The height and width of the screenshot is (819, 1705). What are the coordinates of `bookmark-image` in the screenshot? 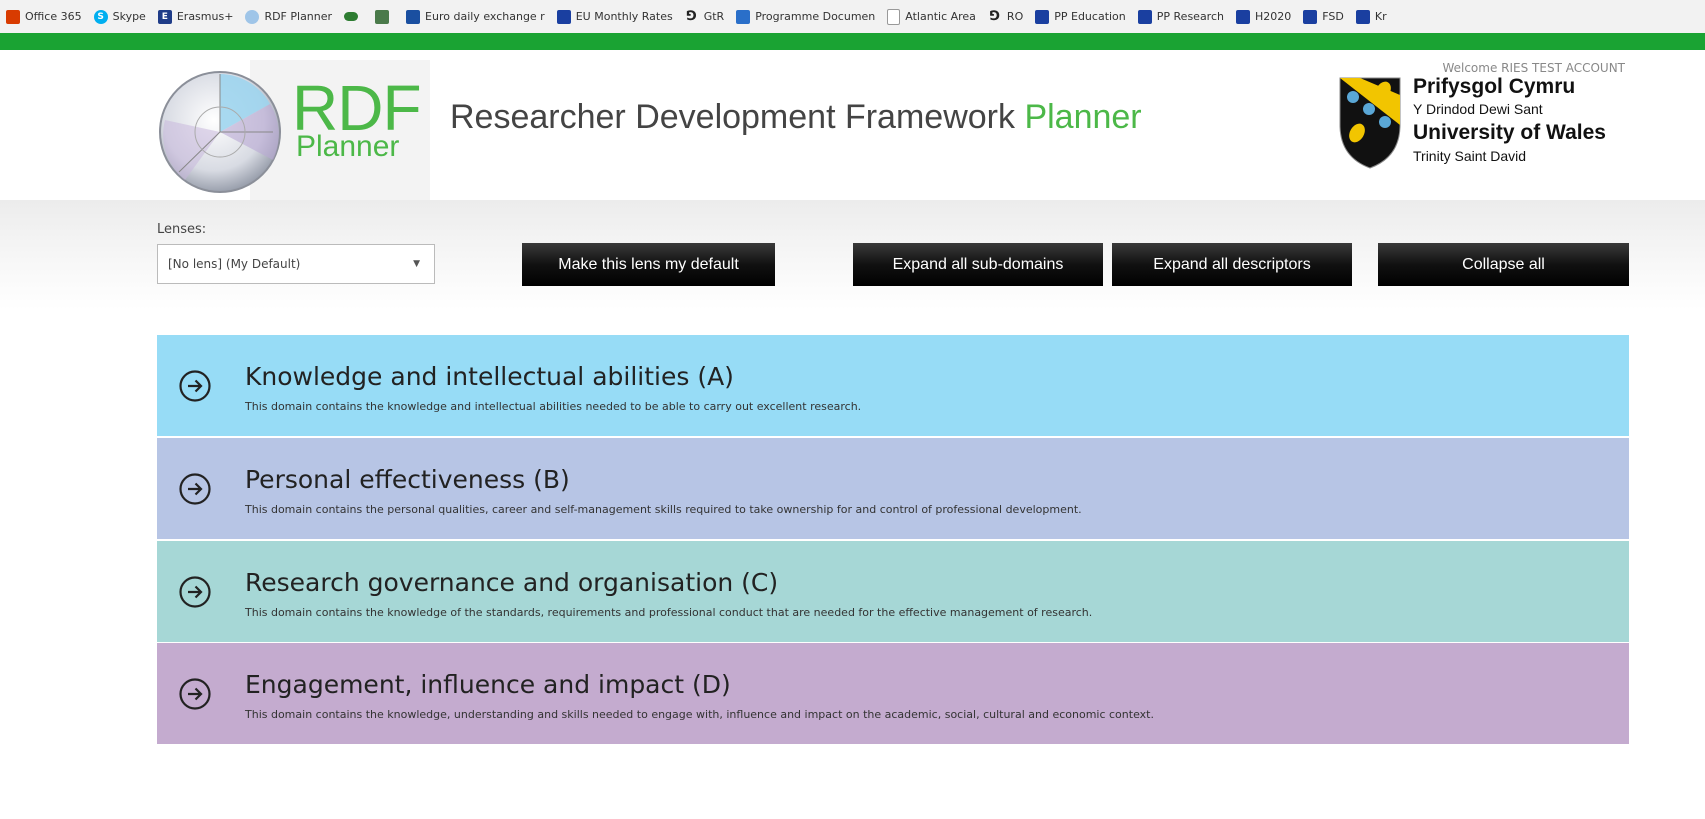 It's located at (384, 16).